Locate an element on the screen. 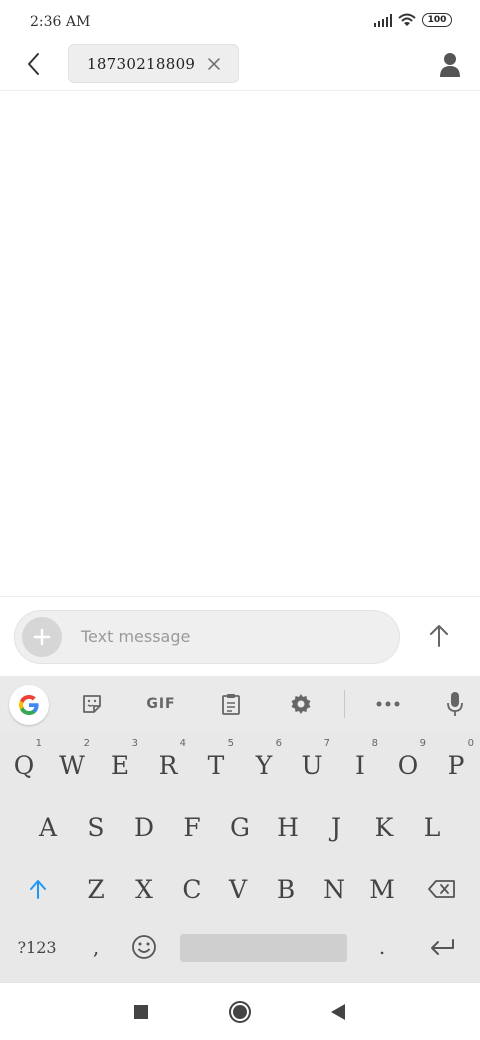  key-i: I8 is located at coordinates (360, 765).